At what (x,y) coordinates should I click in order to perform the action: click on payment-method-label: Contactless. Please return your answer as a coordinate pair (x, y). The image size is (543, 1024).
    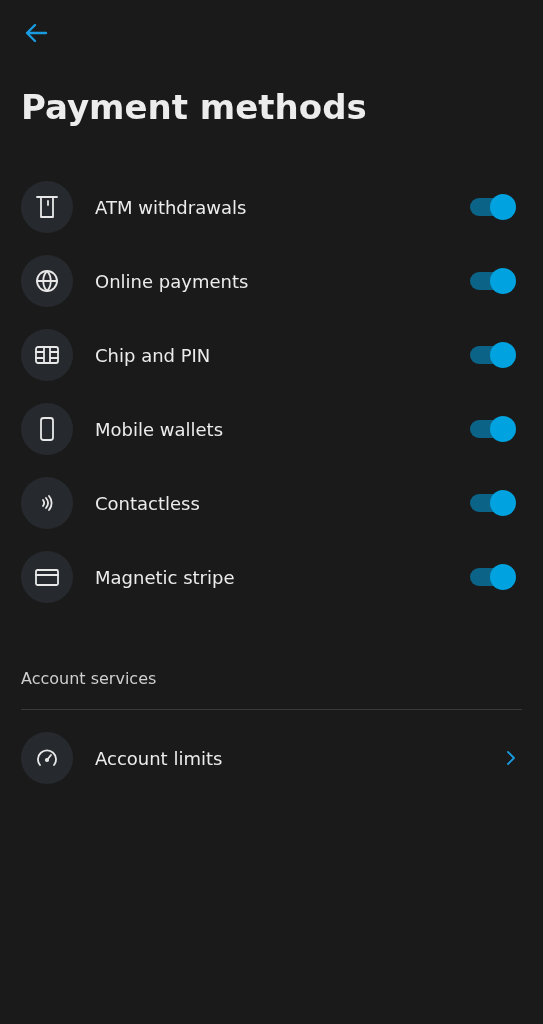
    Looking at the image, I should click on (148, 503).